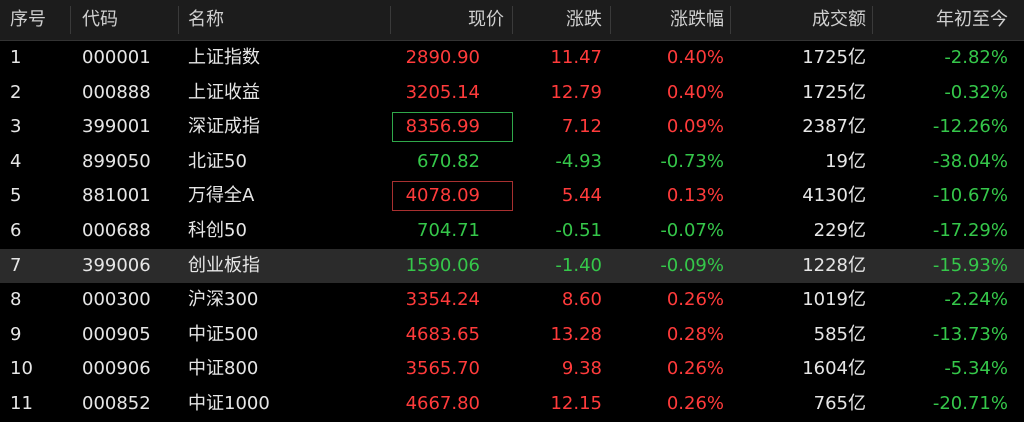 This screenshot has width=1024, height=422. Describe the element at coordinates (217, 230) in the screenshot. I see `row-name: 科创50` at that location.